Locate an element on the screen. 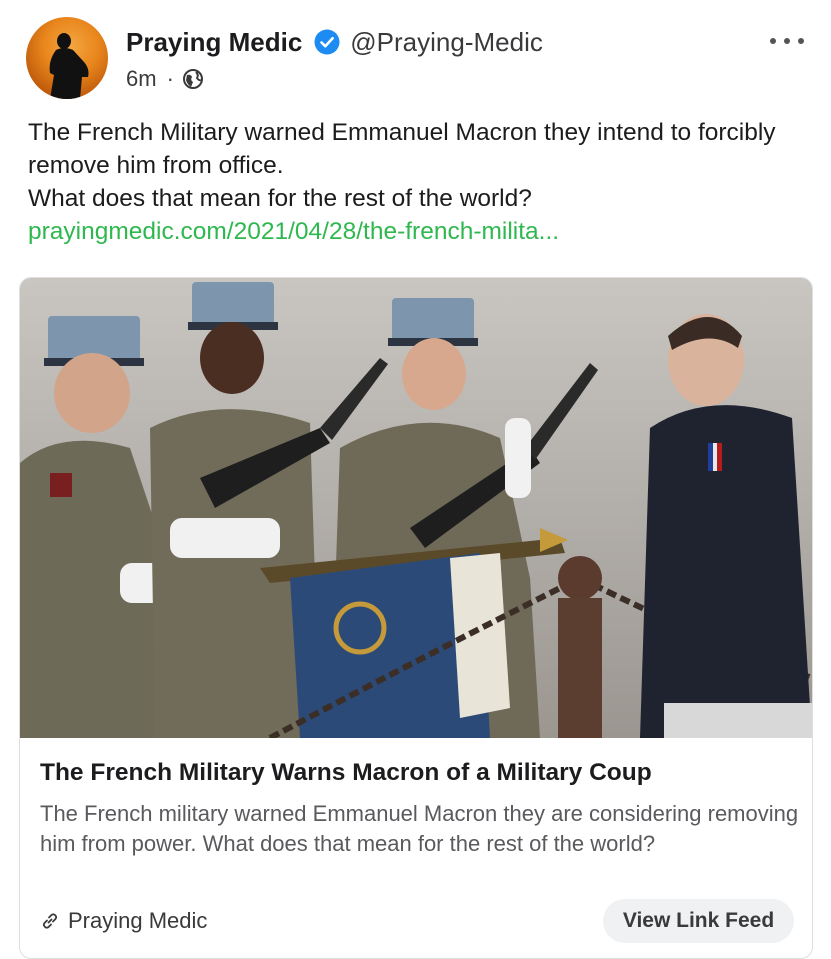 The width and height of the screenshot is (831, 959). author-handle: @Praying-Medic is located at coordinates (446, 42).